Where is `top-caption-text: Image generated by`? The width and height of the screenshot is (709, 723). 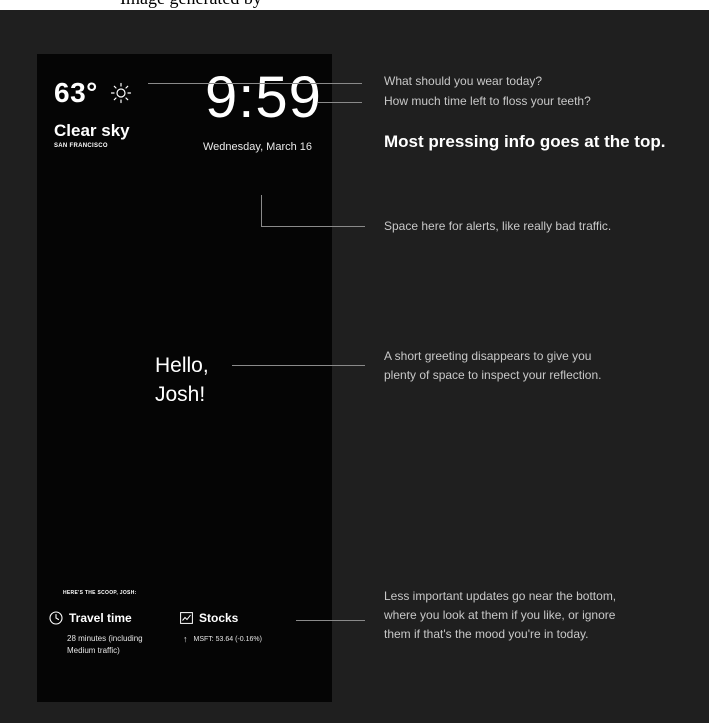 top-caption-text: Image generated by is located at coordinates (191, 4).